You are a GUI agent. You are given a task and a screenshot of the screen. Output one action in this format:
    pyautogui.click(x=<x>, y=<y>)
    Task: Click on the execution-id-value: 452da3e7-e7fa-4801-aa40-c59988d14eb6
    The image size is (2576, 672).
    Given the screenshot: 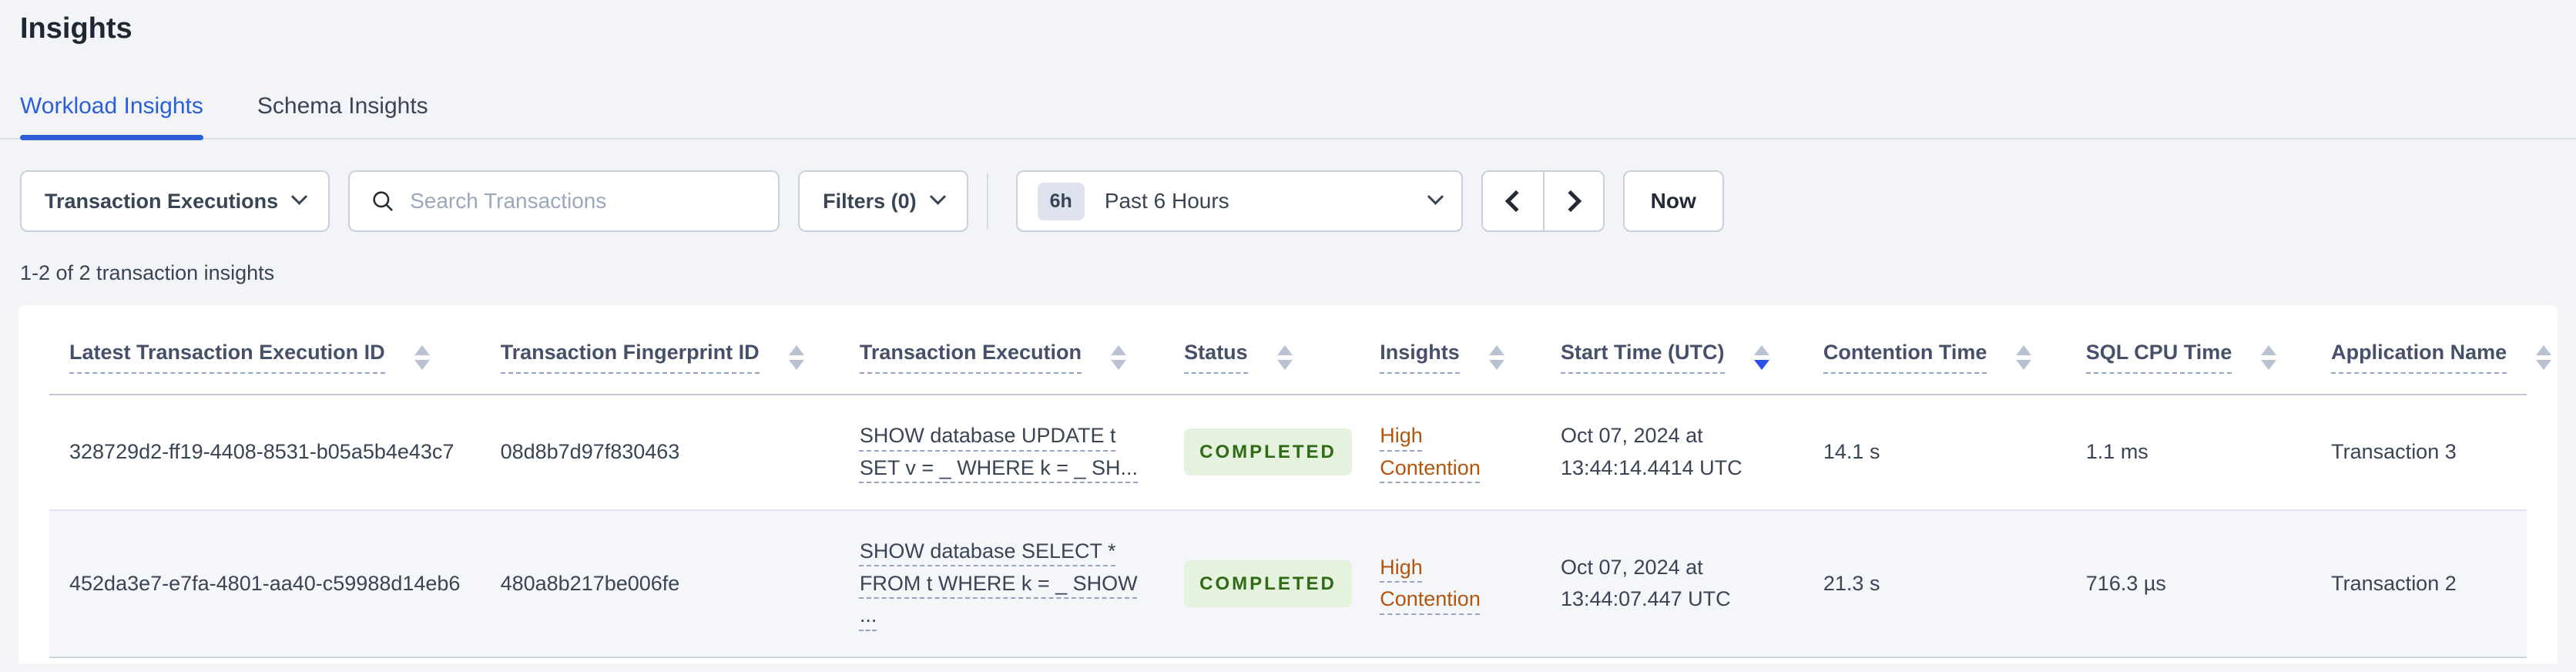 What is the action you would take?
    pyautogui.click(x=265, y=583)
    